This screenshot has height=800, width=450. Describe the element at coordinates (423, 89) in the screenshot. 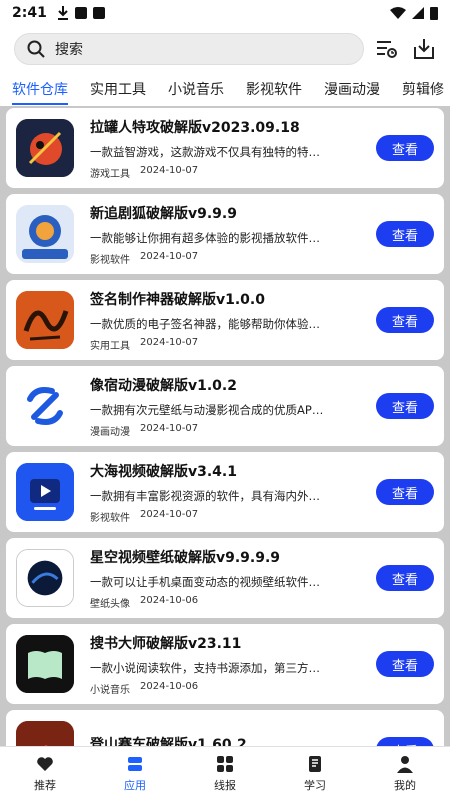

I see `tab-editing: 剪辑修` at that location.